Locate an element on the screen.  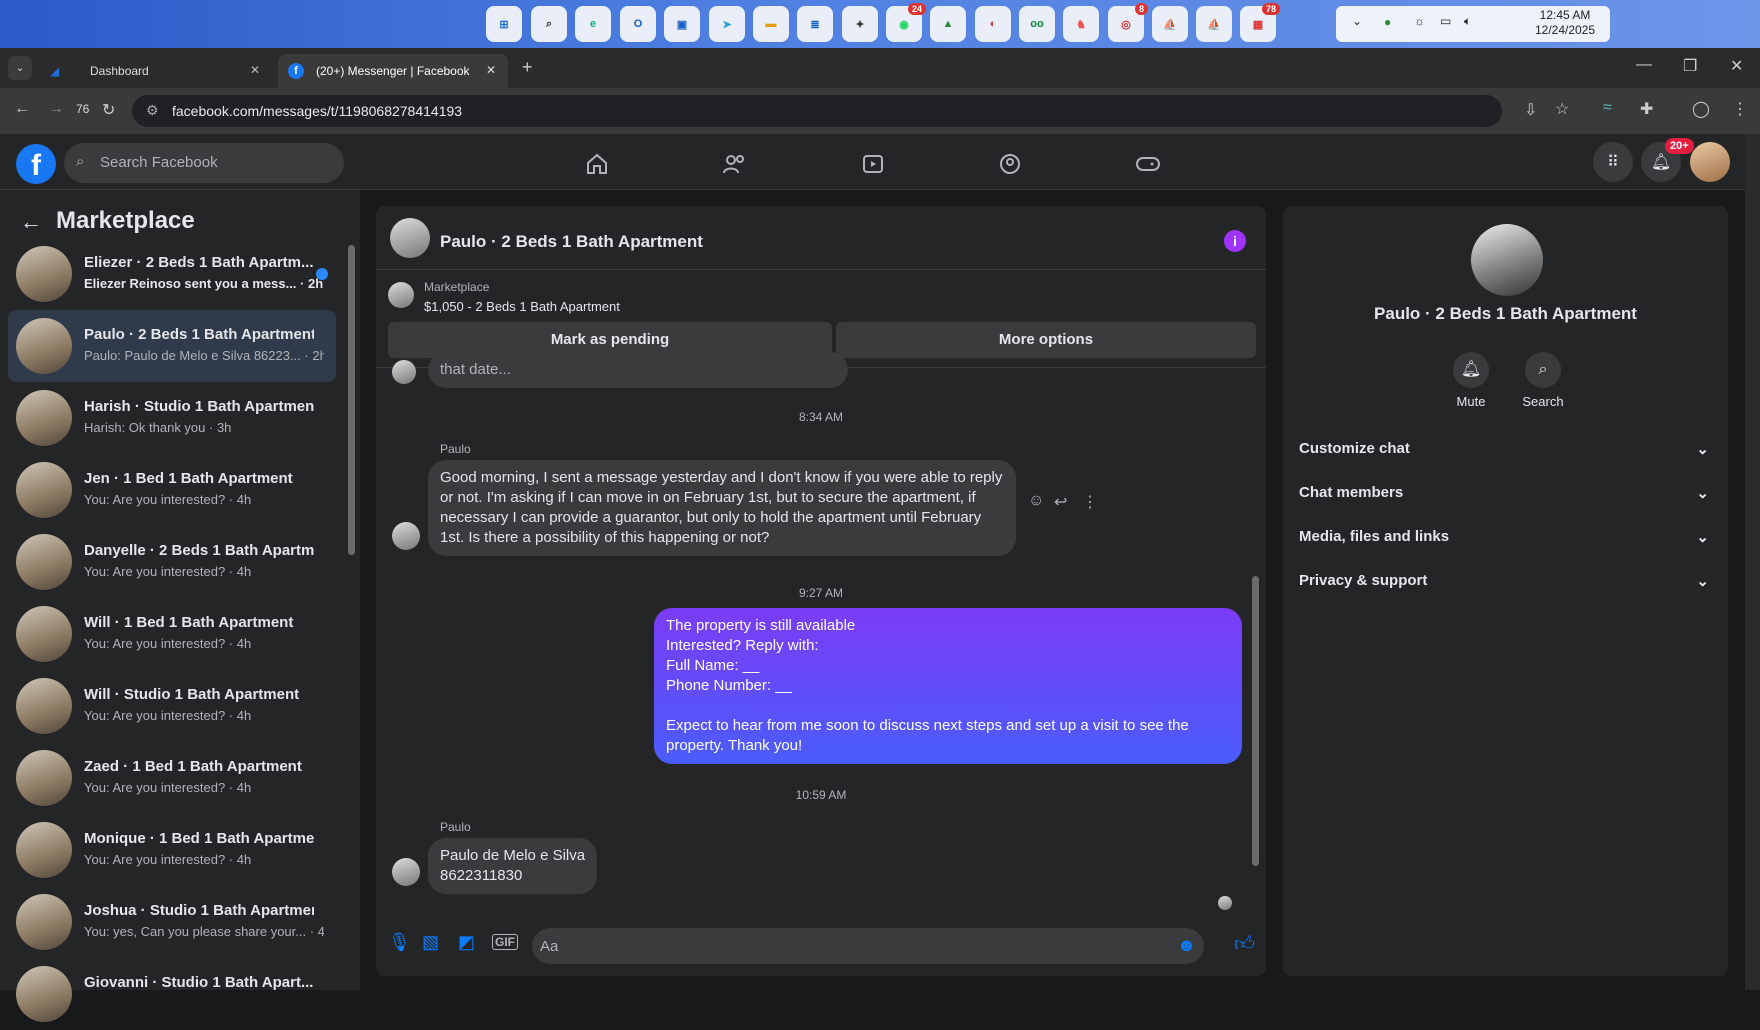
facebook-logo-icon: f is located at coordinates (36, 164).